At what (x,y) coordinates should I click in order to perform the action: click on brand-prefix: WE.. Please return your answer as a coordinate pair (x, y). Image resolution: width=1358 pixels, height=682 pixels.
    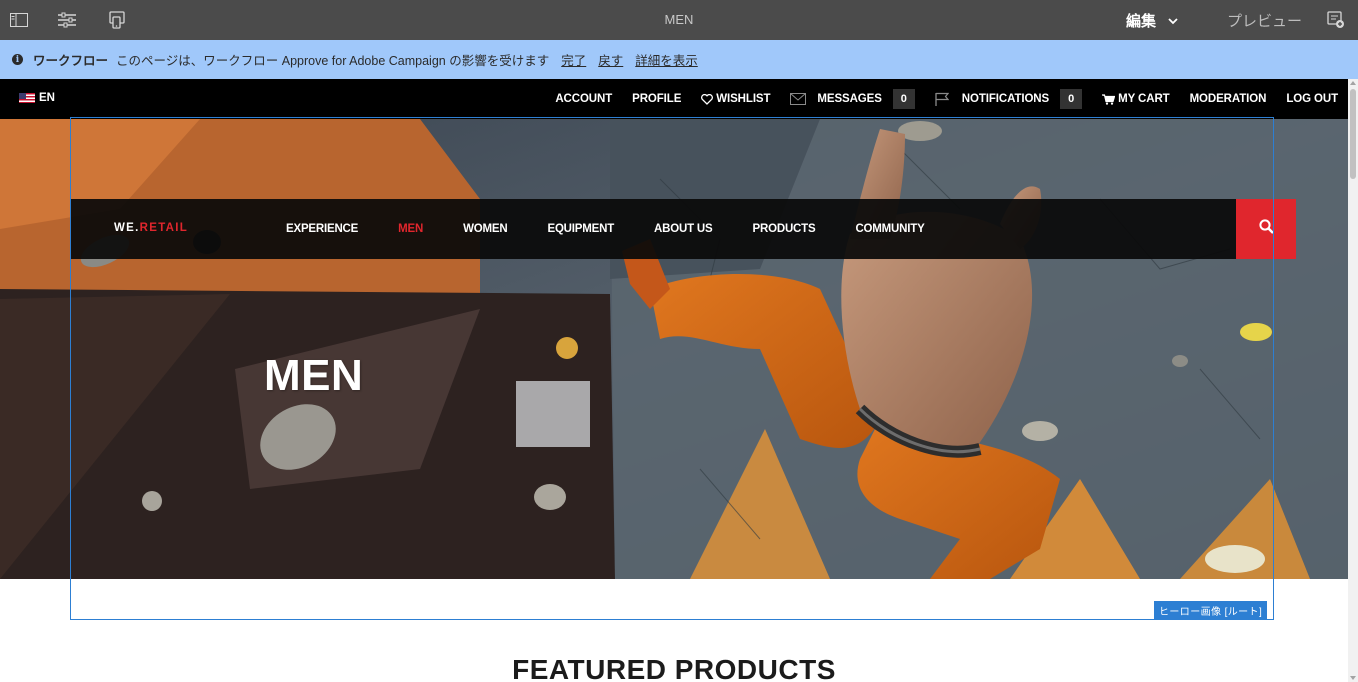
    Looking at the image, I should click on (127, 228).